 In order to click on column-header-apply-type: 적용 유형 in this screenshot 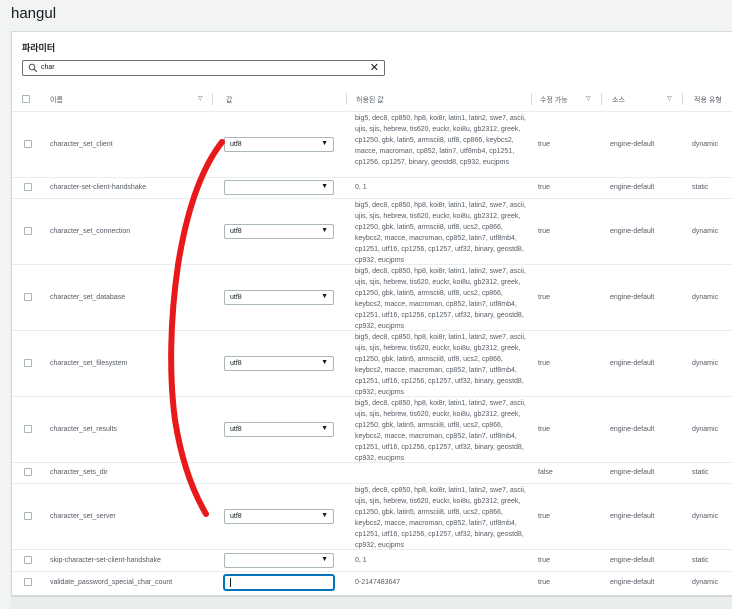, I will do `click(708, 100)`.